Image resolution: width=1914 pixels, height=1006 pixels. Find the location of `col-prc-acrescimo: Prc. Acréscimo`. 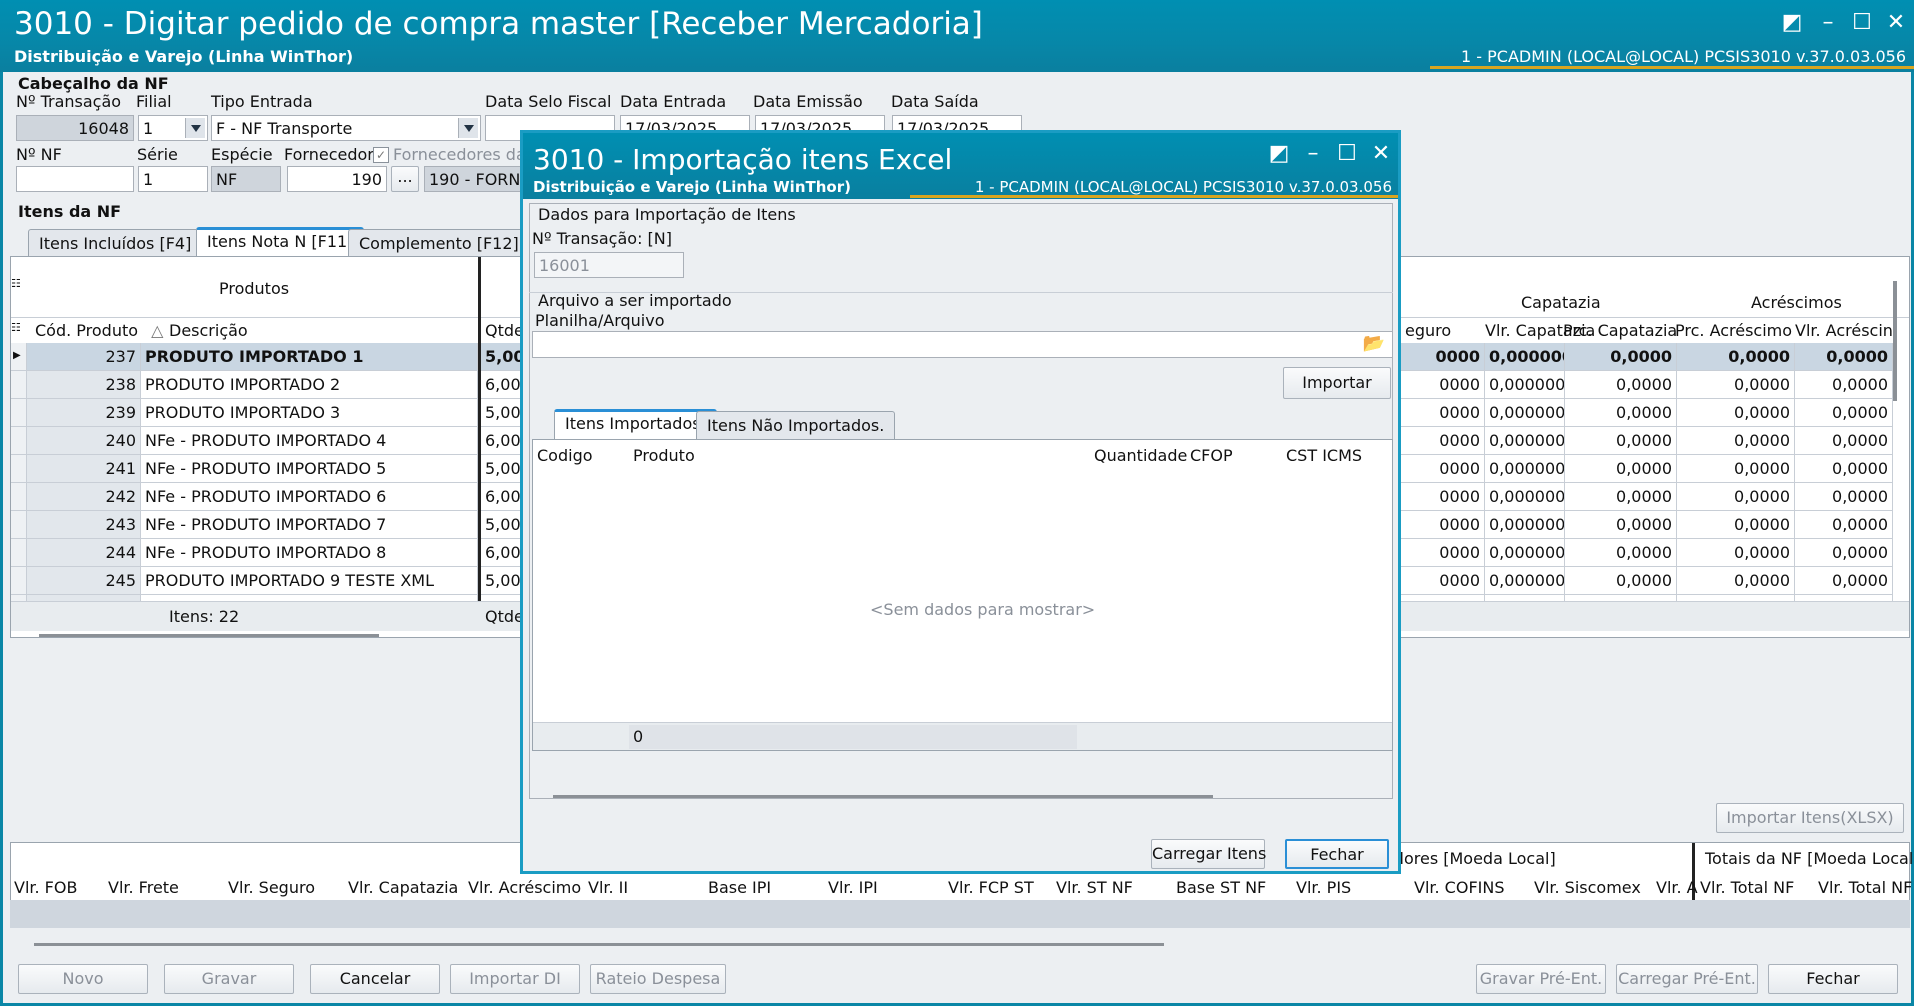

col-prc-acrescimo: Prc. Acréscimo is located at coordinates (1733, 330).